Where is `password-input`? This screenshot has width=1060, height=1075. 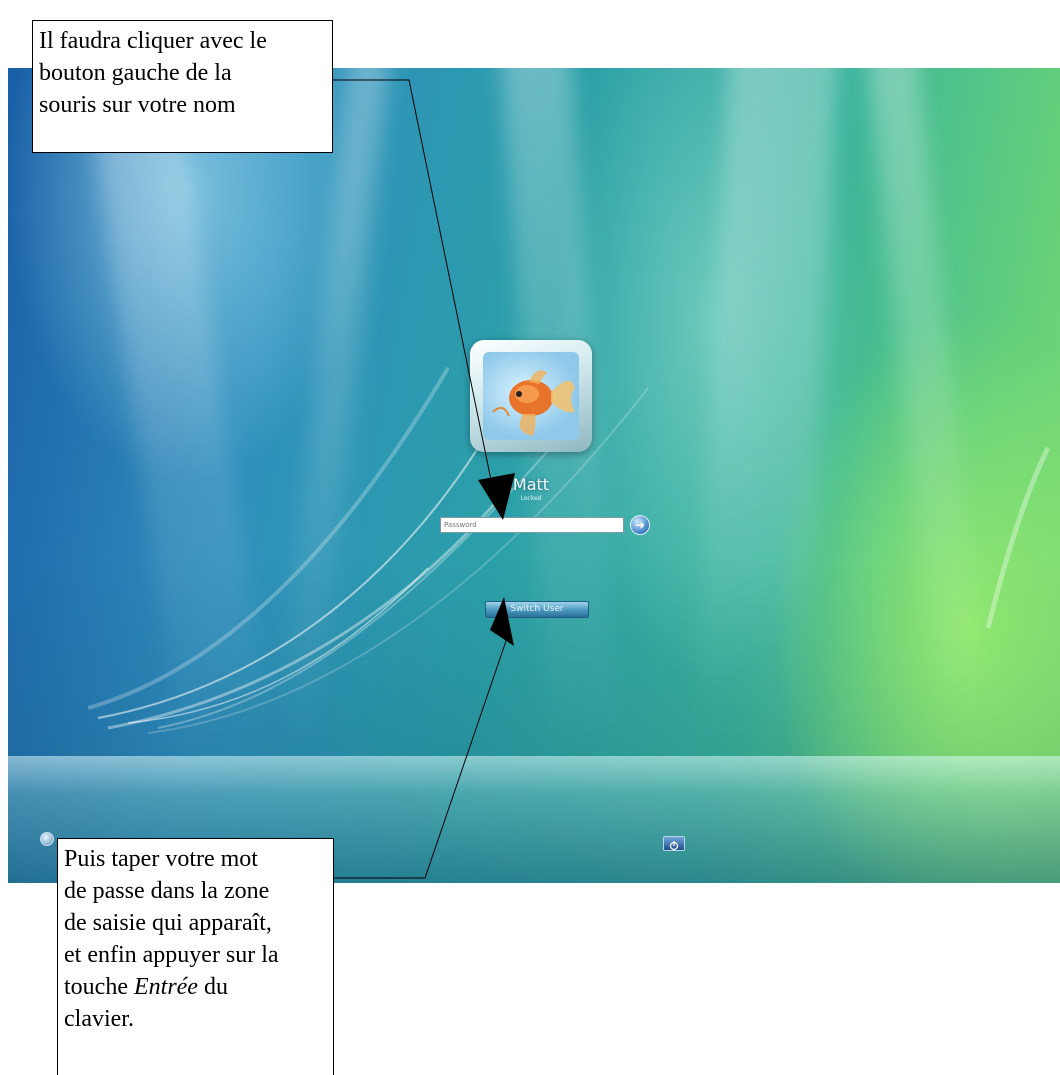
password-input is located at coordinates (532, 525).